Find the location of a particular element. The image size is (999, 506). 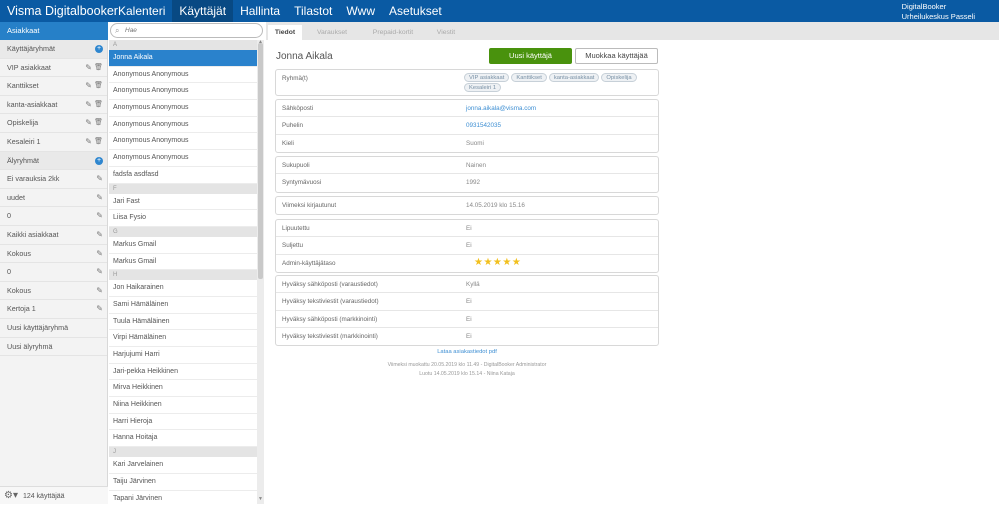

tab-prepaid-kortit: Prepaid-kortit is located at coordinates (393, 32).